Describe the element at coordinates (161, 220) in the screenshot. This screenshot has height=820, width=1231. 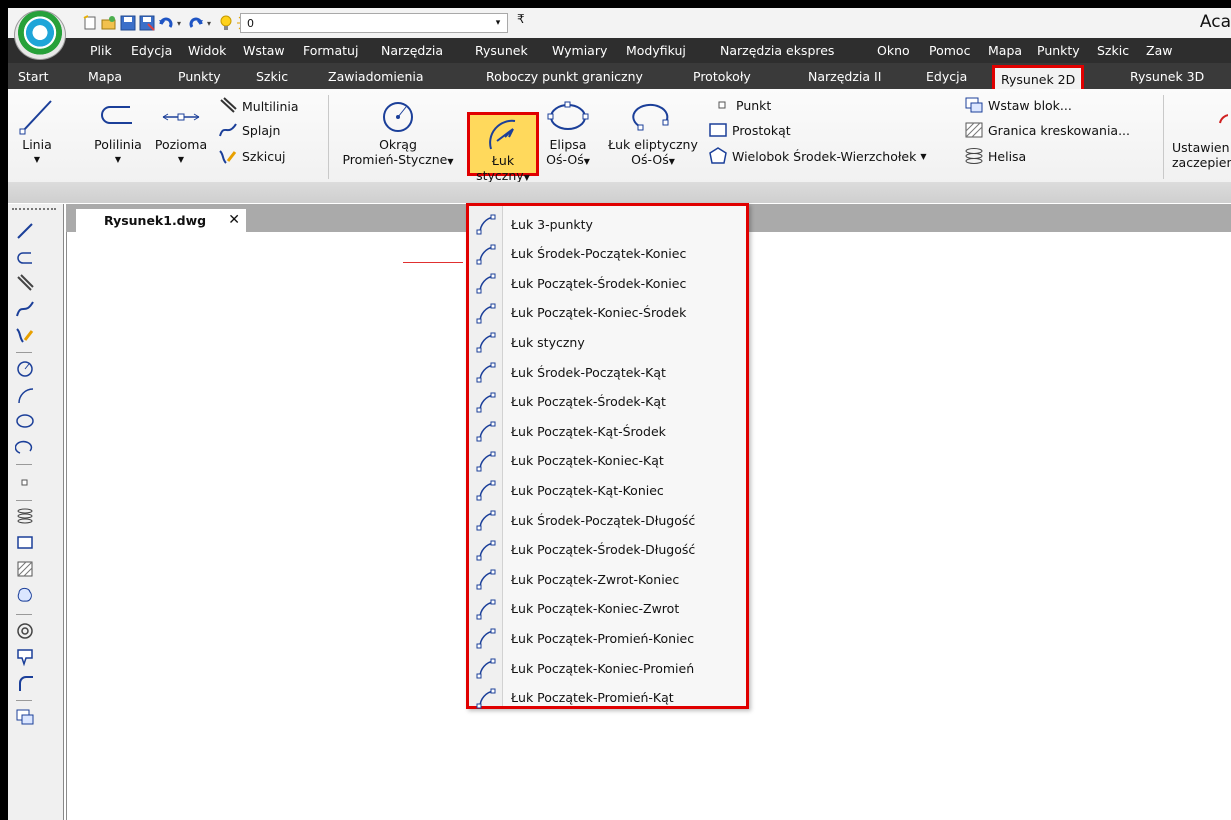
I see `document-tab: Rysunek1.dwg ✕` at that location.